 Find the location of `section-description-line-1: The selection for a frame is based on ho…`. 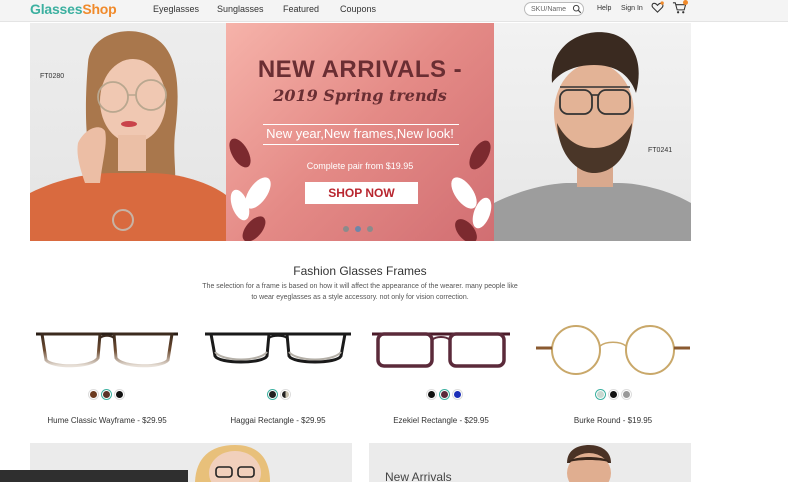

section-description-line-1: The selection for a frame is based on ho… is located at coordinates (360, 286).